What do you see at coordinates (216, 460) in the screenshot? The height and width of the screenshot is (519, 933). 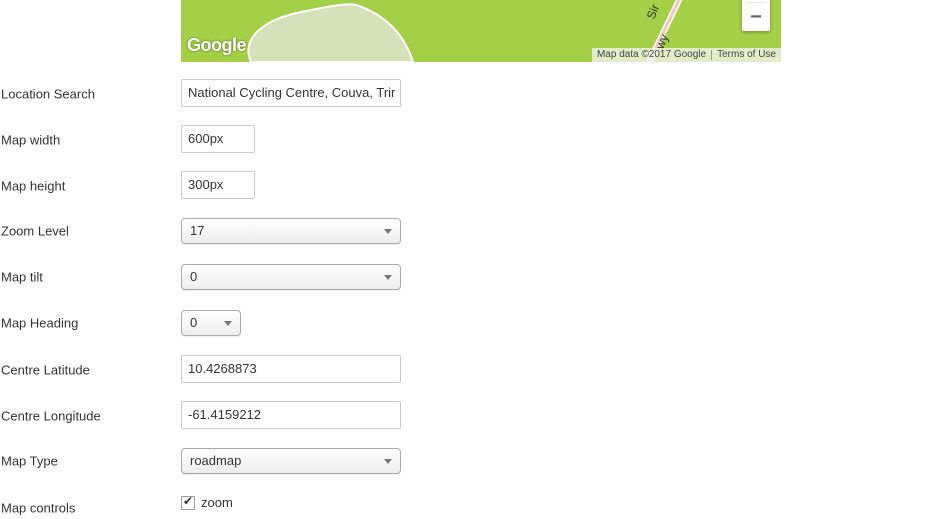 I see `map-type-value: roadmap` at bounding box center [216, 460].